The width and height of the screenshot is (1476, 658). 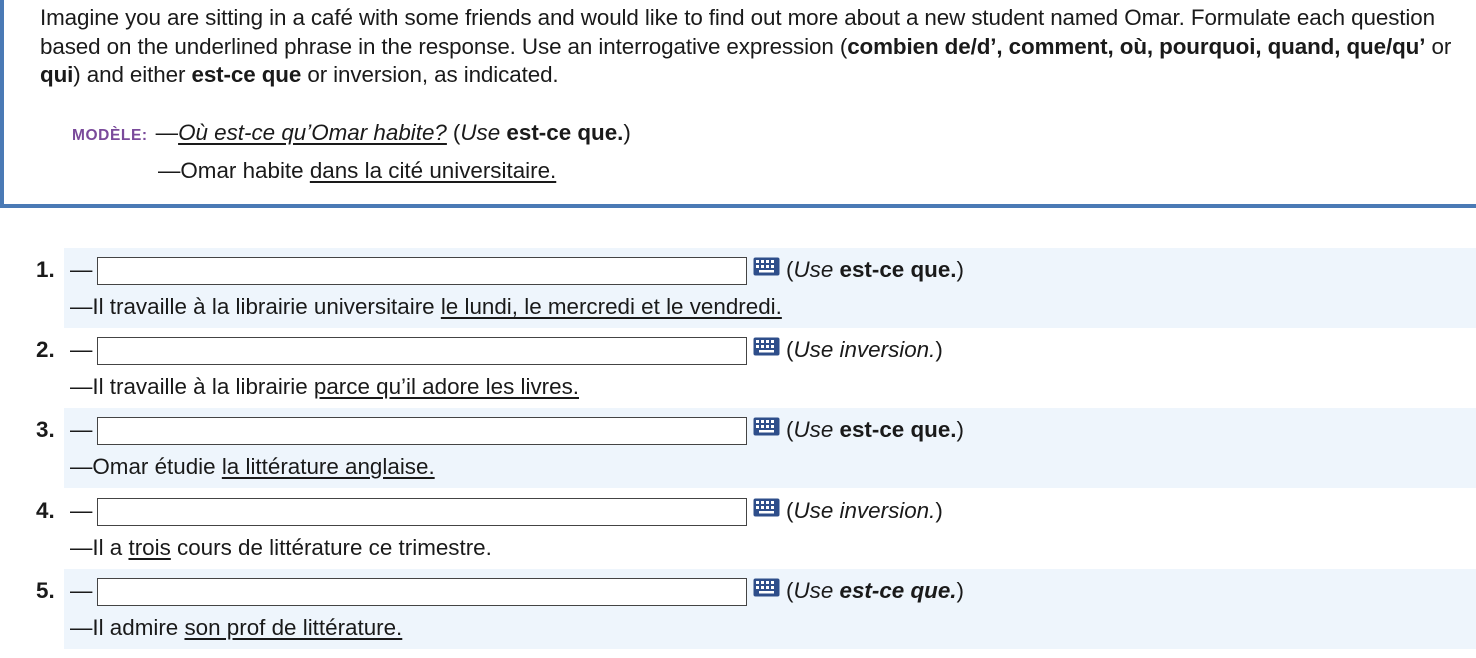 I want to click on response-prefix: —Il admire, so click(x=127, y=627).